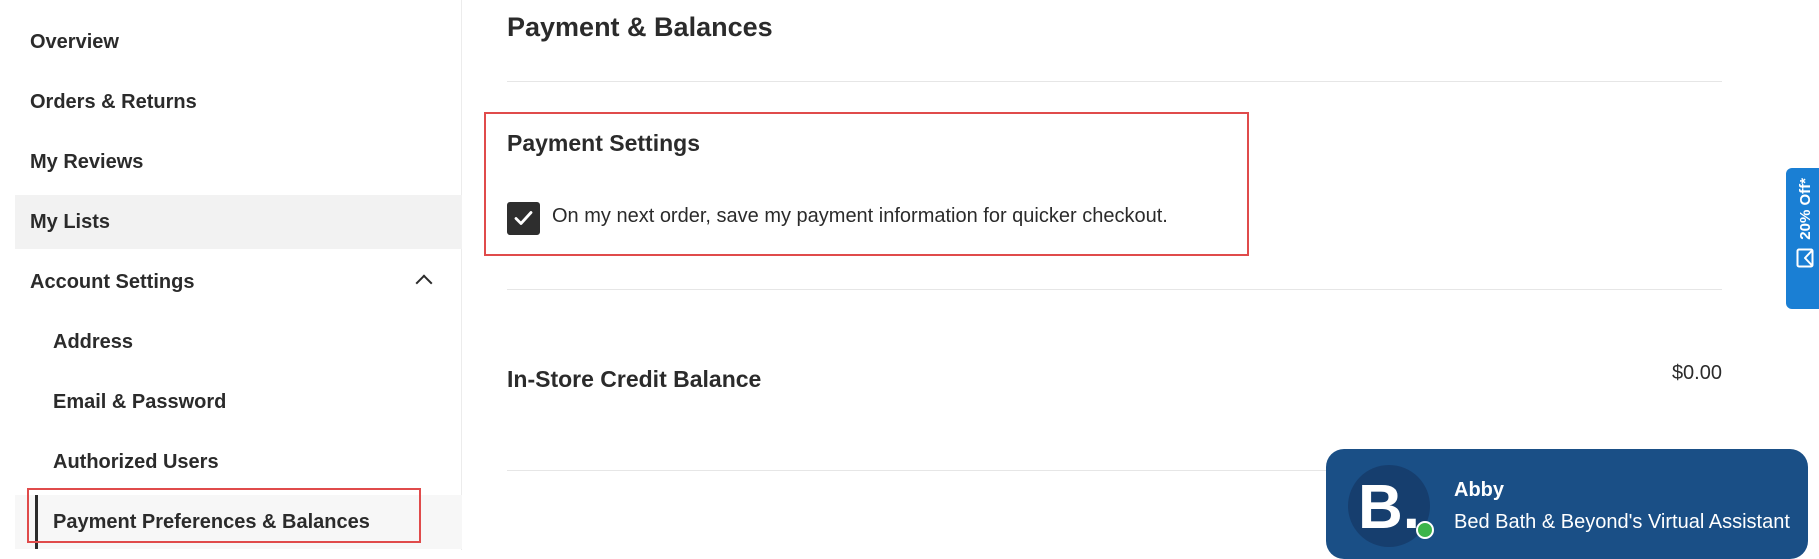 Image resolution: width=1819 pixels, height=559 pixels. I want to click on sidebar-item-payment-preferences: Payment Preferences & Balances, so click(238, 522).